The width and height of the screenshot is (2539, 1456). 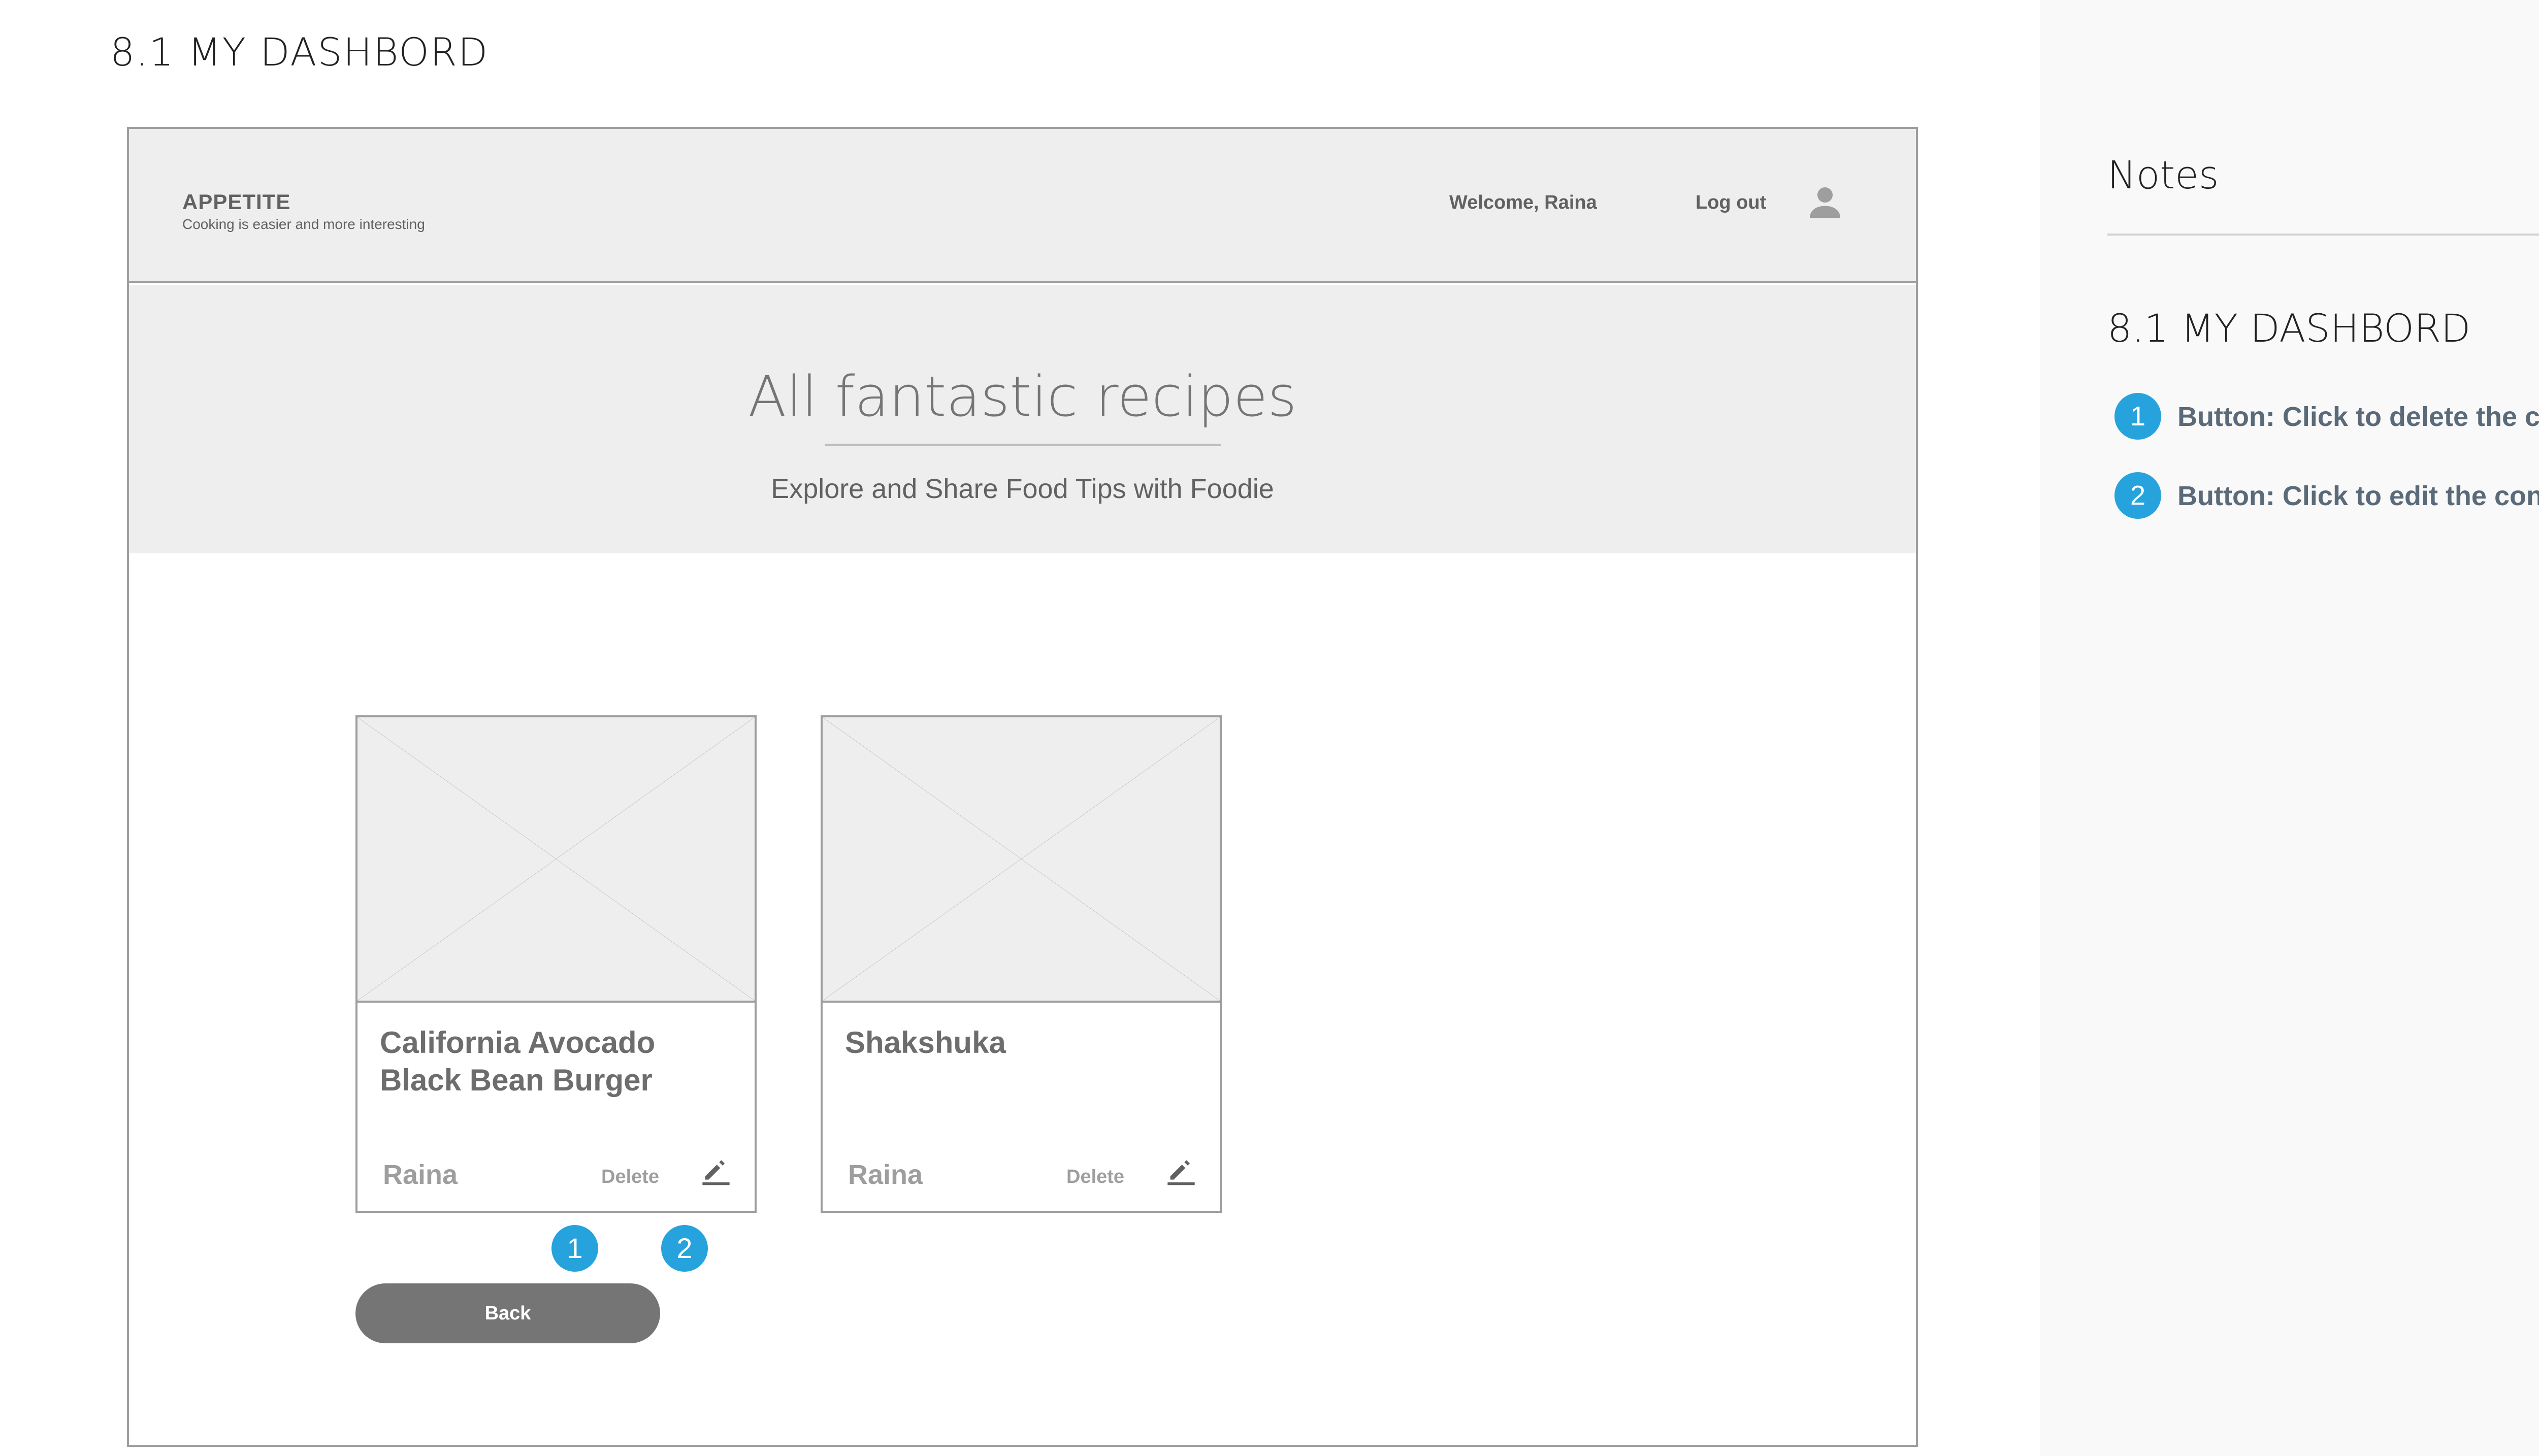 I want to click on note-text: Button: Click to delete the content, so click(x=2358, y=417).